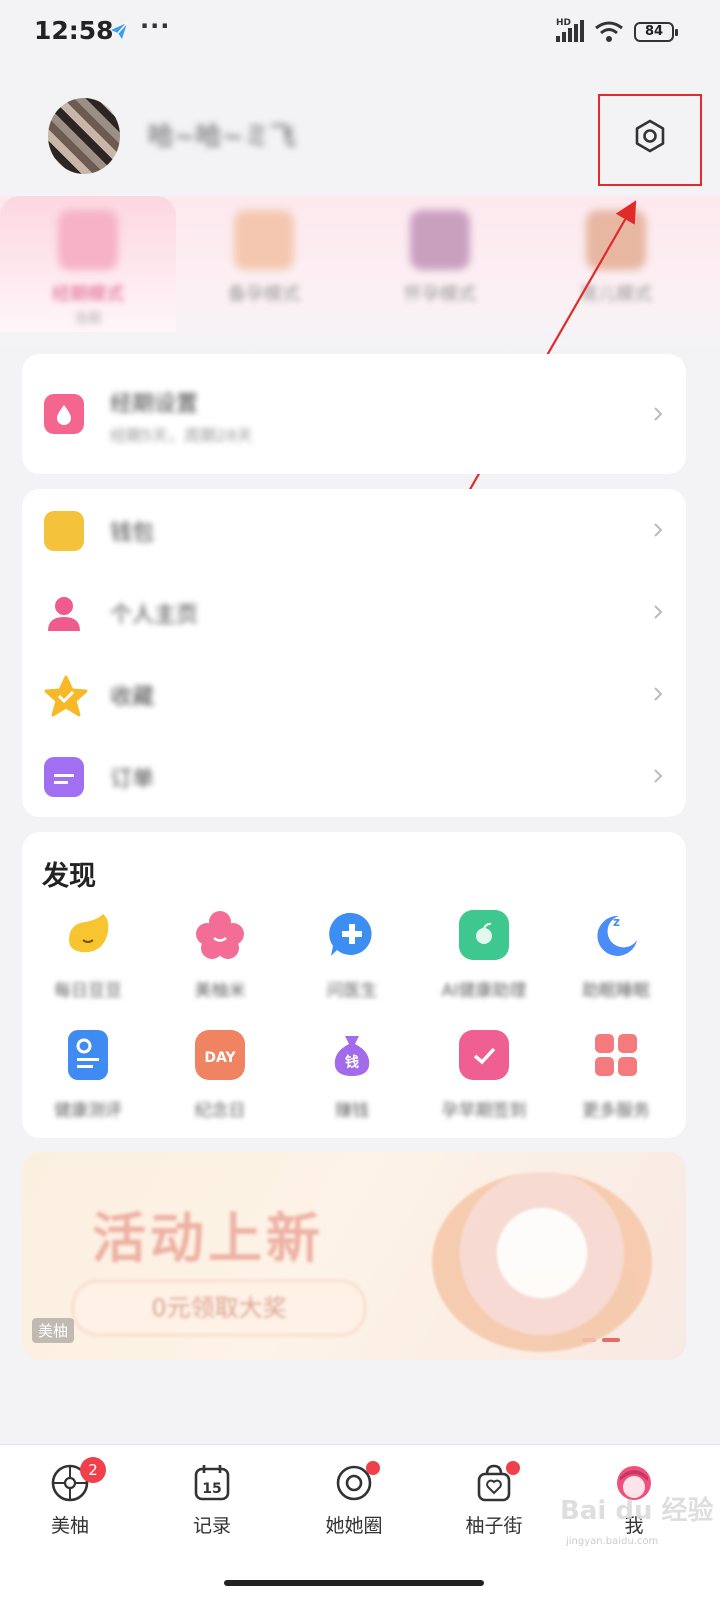 The height and width of the screenshot is (1601, 720). I want to click on discover-item-earn: 钱 赚钱, so click(352, 1075).